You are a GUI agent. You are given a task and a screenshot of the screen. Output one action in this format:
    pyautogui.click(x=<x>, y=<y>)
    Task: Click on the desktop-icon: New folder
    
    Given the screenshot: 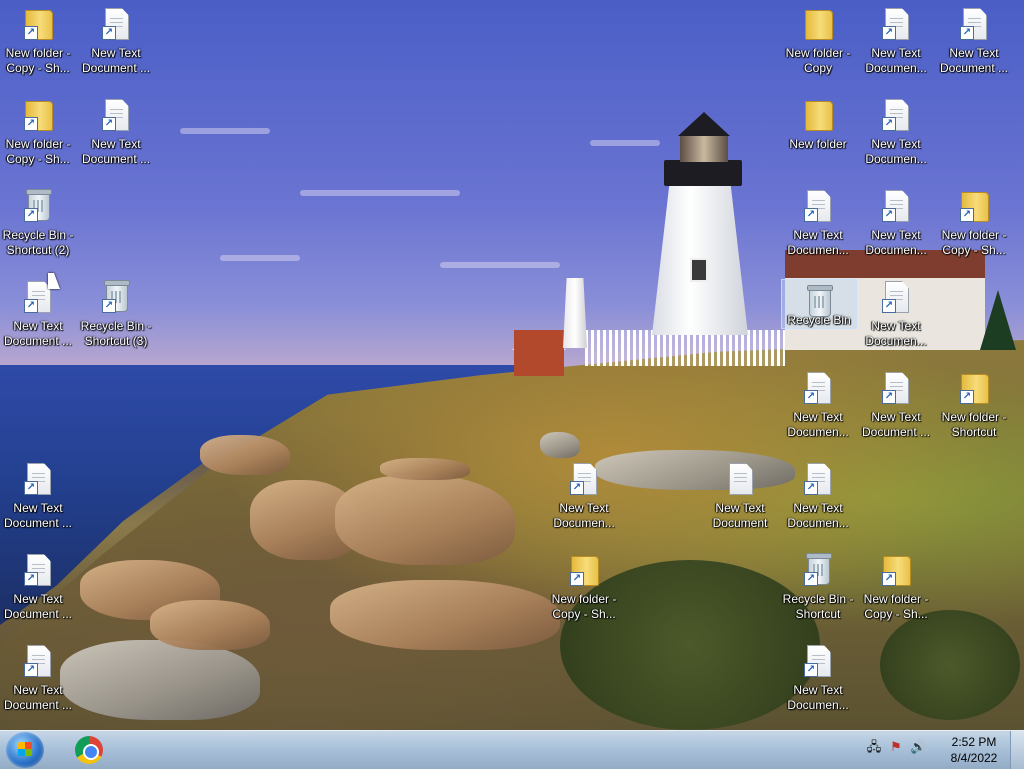 What is the action you would take?
    pyautogui.click(x=818, y=137)
    